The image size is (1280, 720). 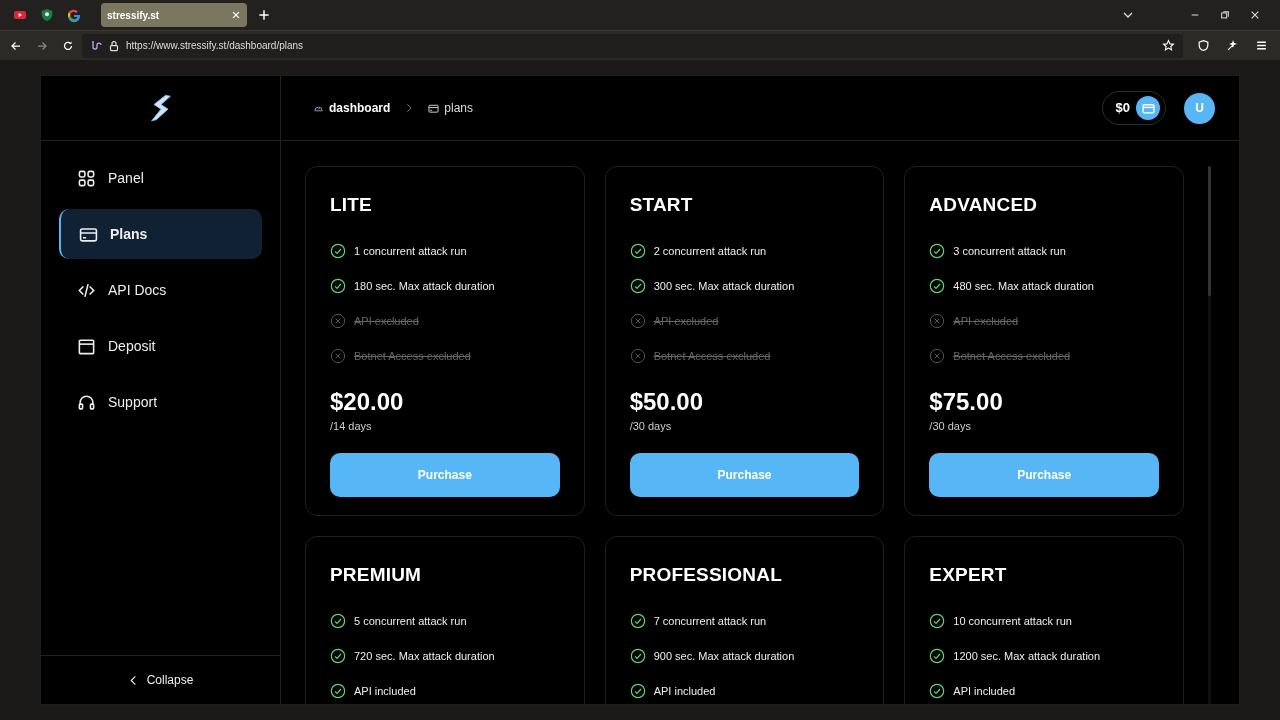 I want to click on plan-title: EXPERT, so click(x=968, y=575).